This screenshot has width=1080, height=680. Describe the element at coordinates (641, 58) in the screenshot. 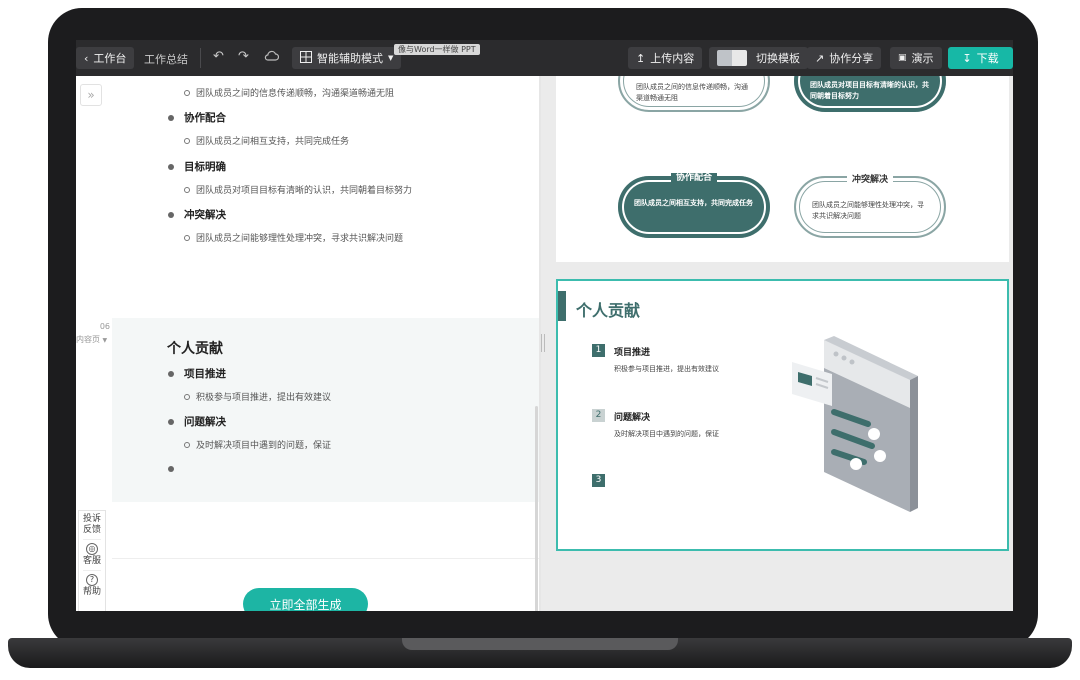

I see `upload-icon: ↥` at that location.